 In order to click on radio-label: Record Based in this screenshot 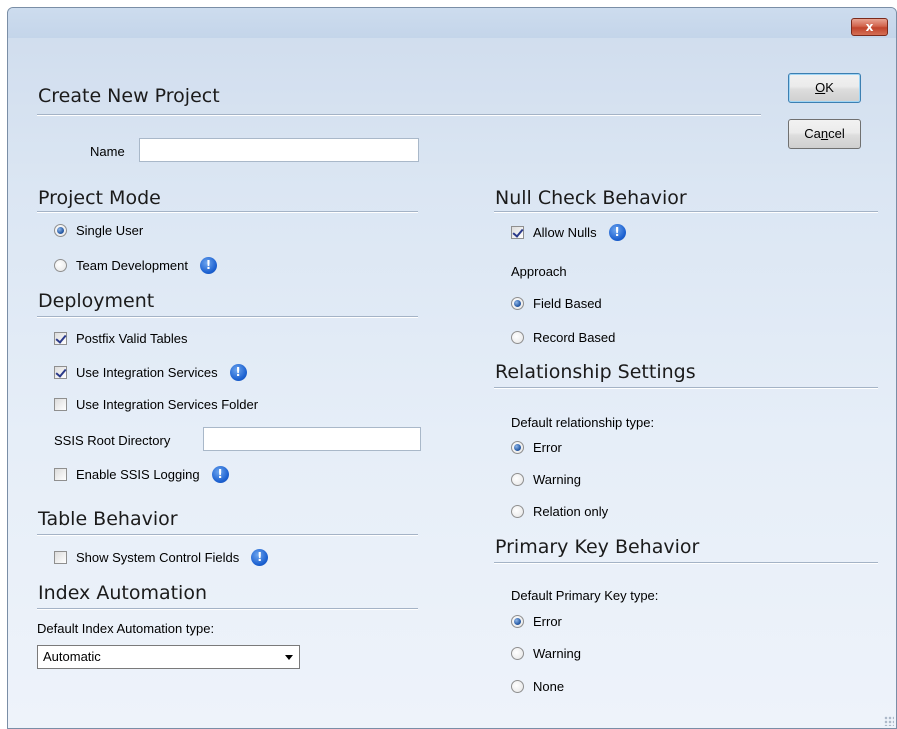, I will do `click(574, 337)`.